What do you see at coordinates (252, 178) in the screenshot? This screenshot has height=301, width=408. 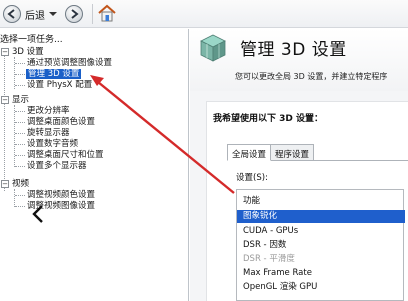 I see `settings-label: 设置(S):` at bounding box center [252, 178].